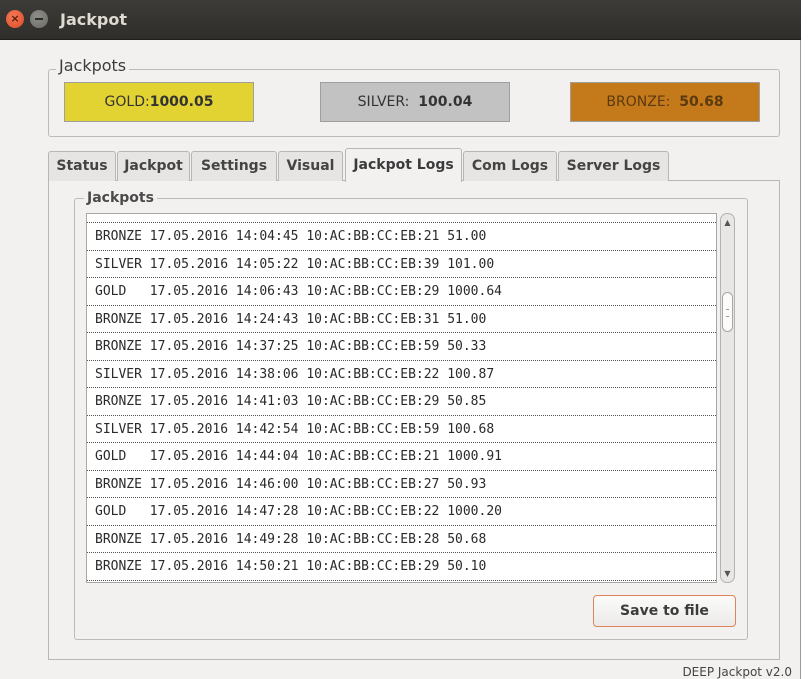  Describe the element at coordinates (613, 166) in the screenshot. I see `tab-server-logs: Server Logs` at that location.